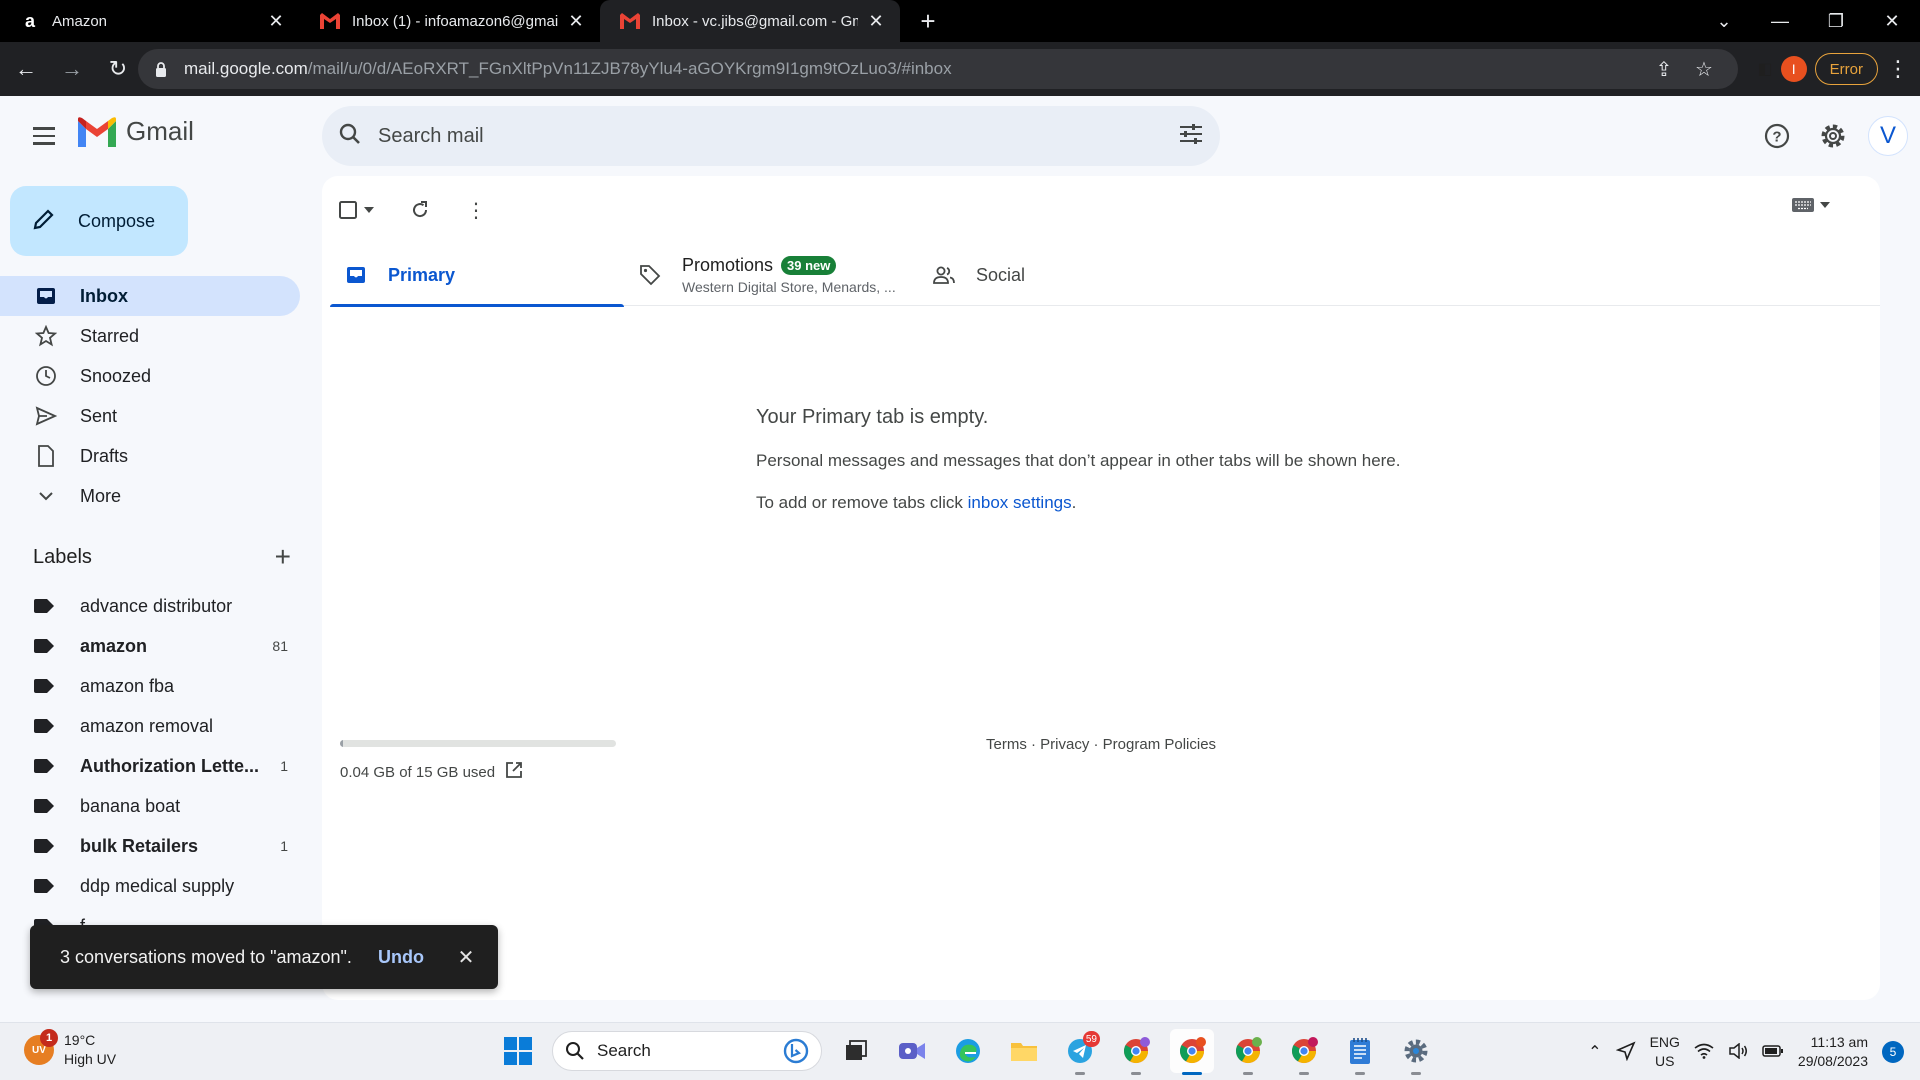 This screenshot has width=1920, height=1080. I want to click on send-icon, so click(46, 416).